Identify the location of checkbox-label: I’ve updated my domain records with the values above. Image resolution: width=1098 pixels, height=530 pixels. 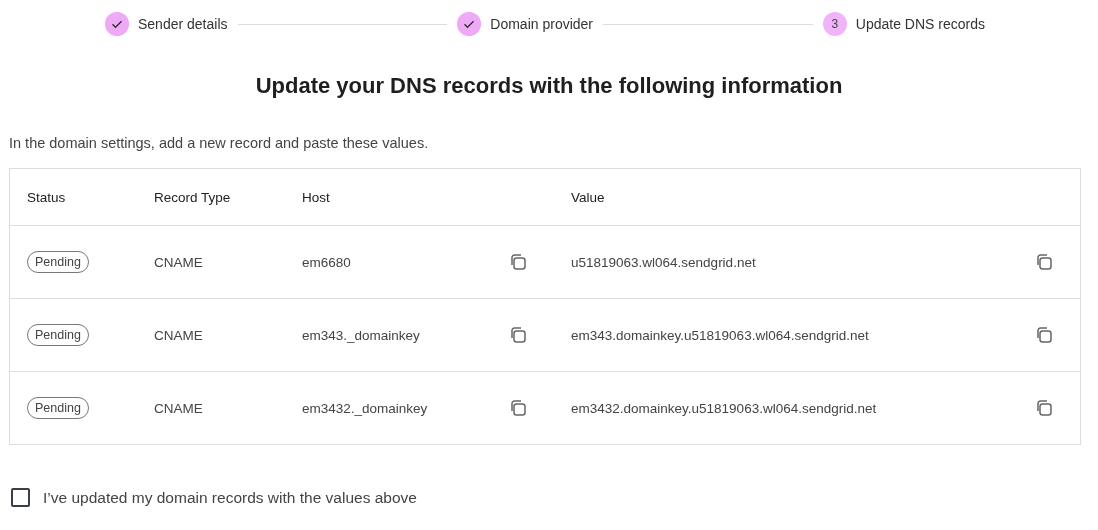
(230, 497).